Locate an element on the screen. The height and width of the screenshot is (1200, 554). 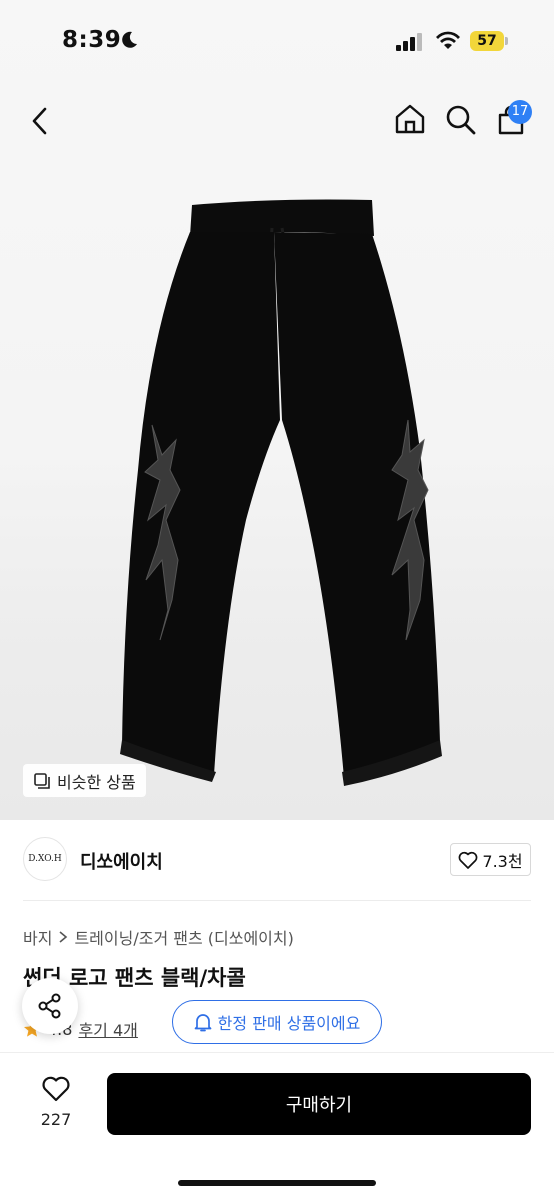
brand-like-count: 7.3천 is located at coordinates (502, 861).